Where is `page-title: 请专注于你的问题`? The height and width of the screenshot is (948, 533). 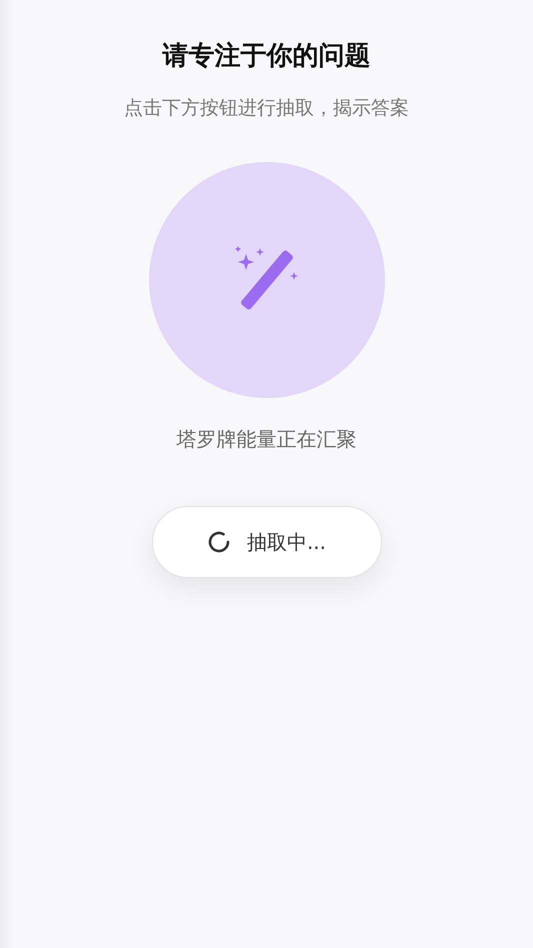 page-title: 请专注于你的问题 is located at coordinates (266, 56).